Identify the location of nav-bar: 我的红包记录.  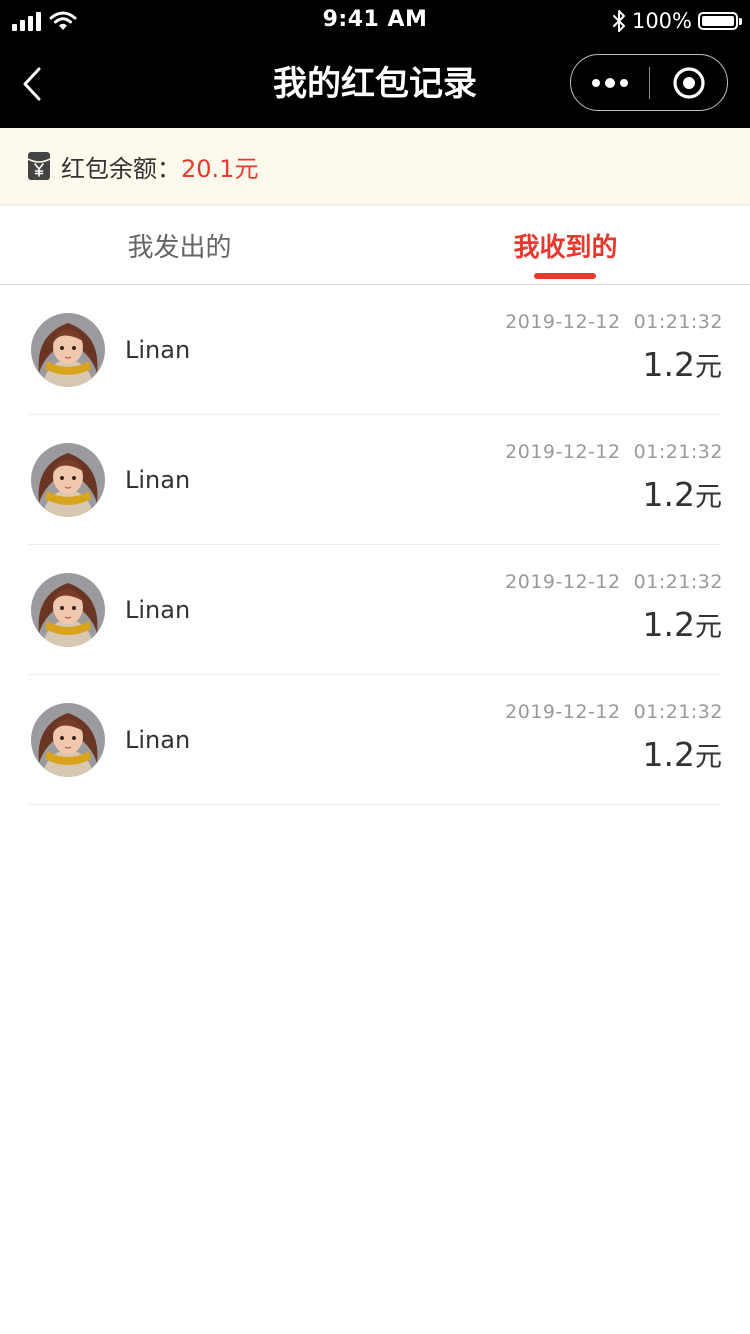
(375, 84).